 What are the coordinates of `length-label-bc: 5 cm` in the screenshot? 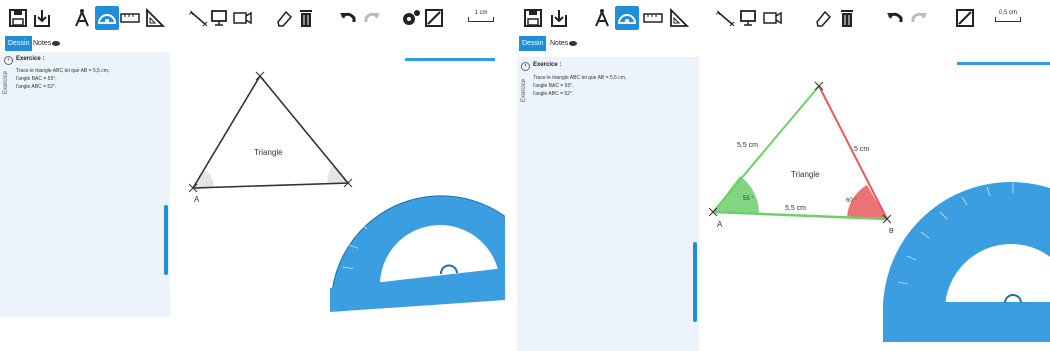 It's located at (861, 149).